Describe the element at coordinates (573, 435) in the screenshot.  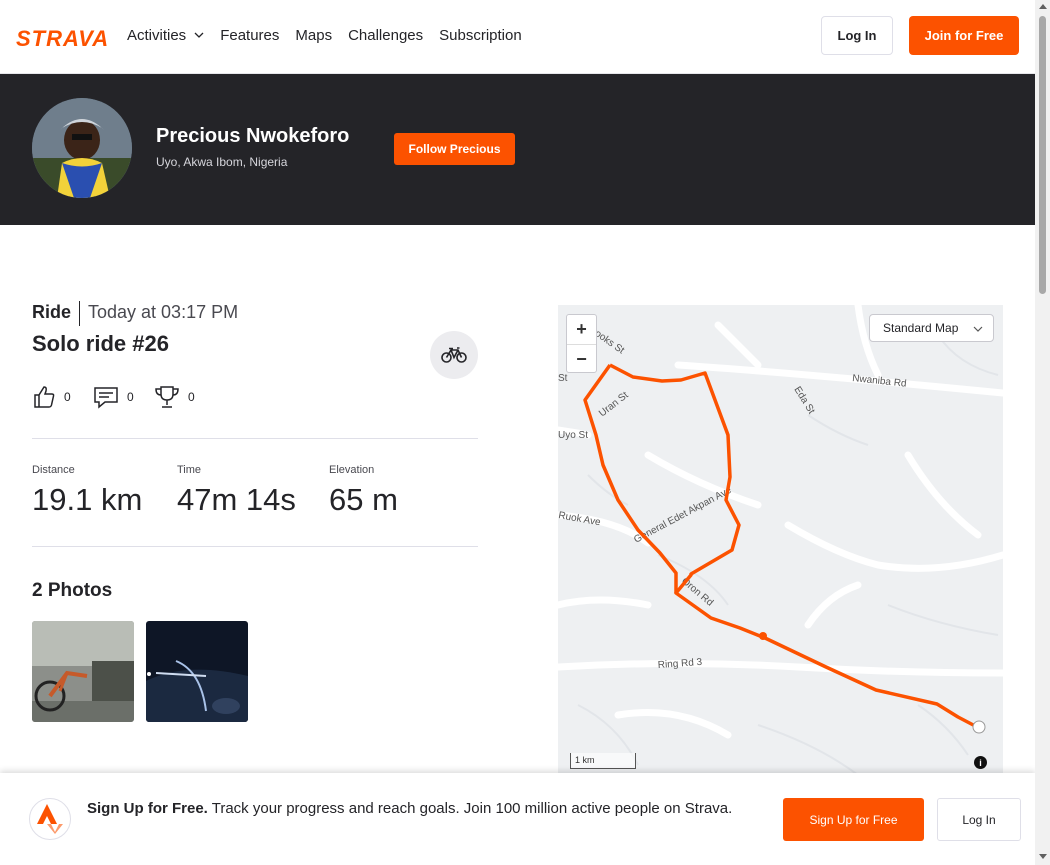
I see `street-label: Uyo St` at that location.